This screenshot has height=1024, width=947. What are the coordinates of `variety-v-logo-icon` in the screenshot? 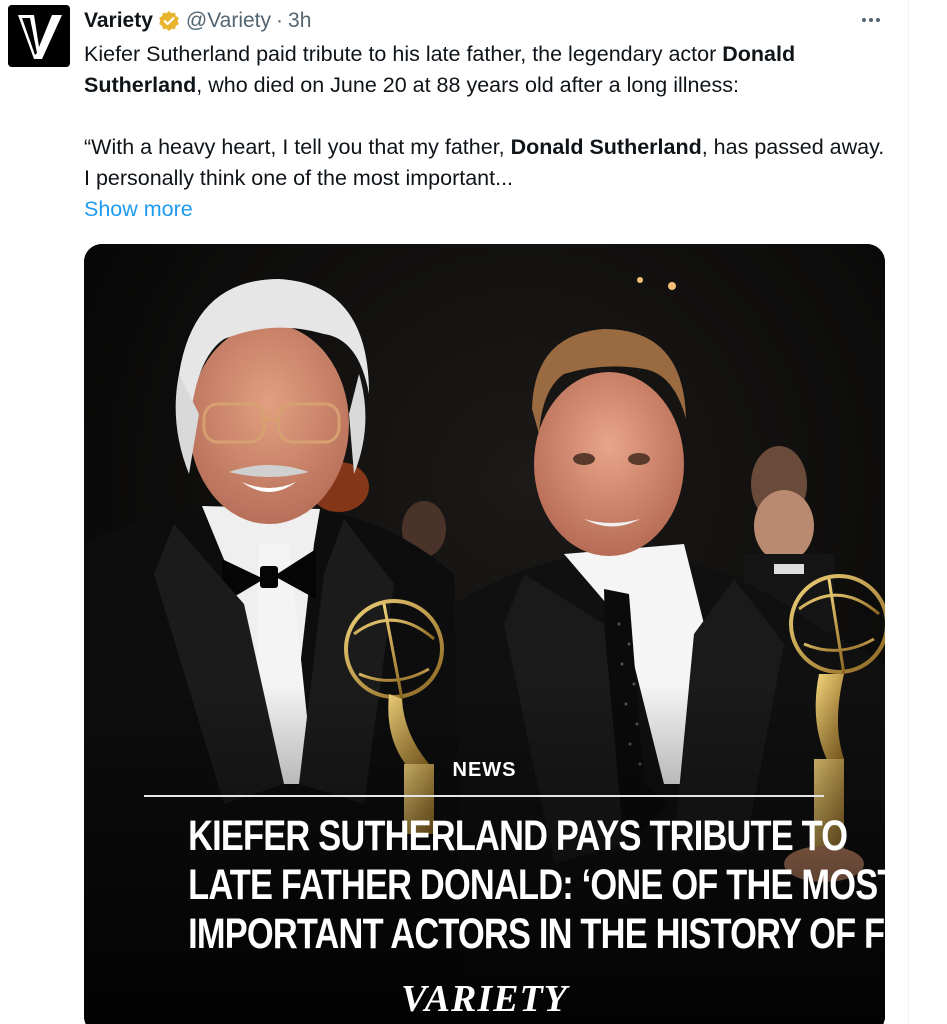 It's located at (39, 36).